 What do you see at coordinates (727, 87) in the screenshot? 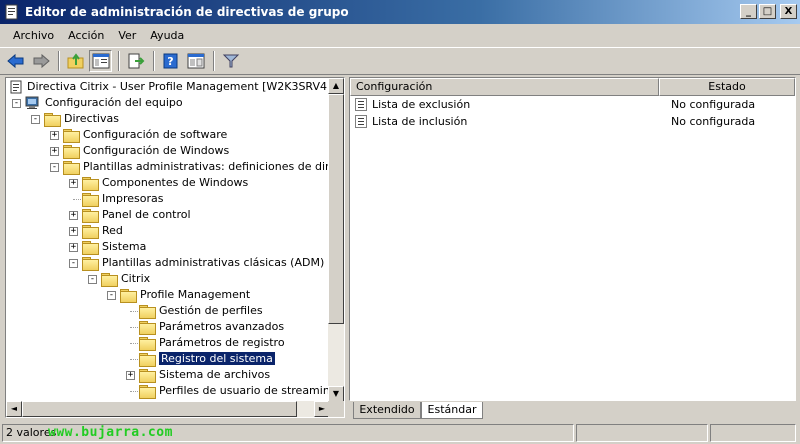
I see `column-header-estado: Estado` at bounding box center [727, 87].